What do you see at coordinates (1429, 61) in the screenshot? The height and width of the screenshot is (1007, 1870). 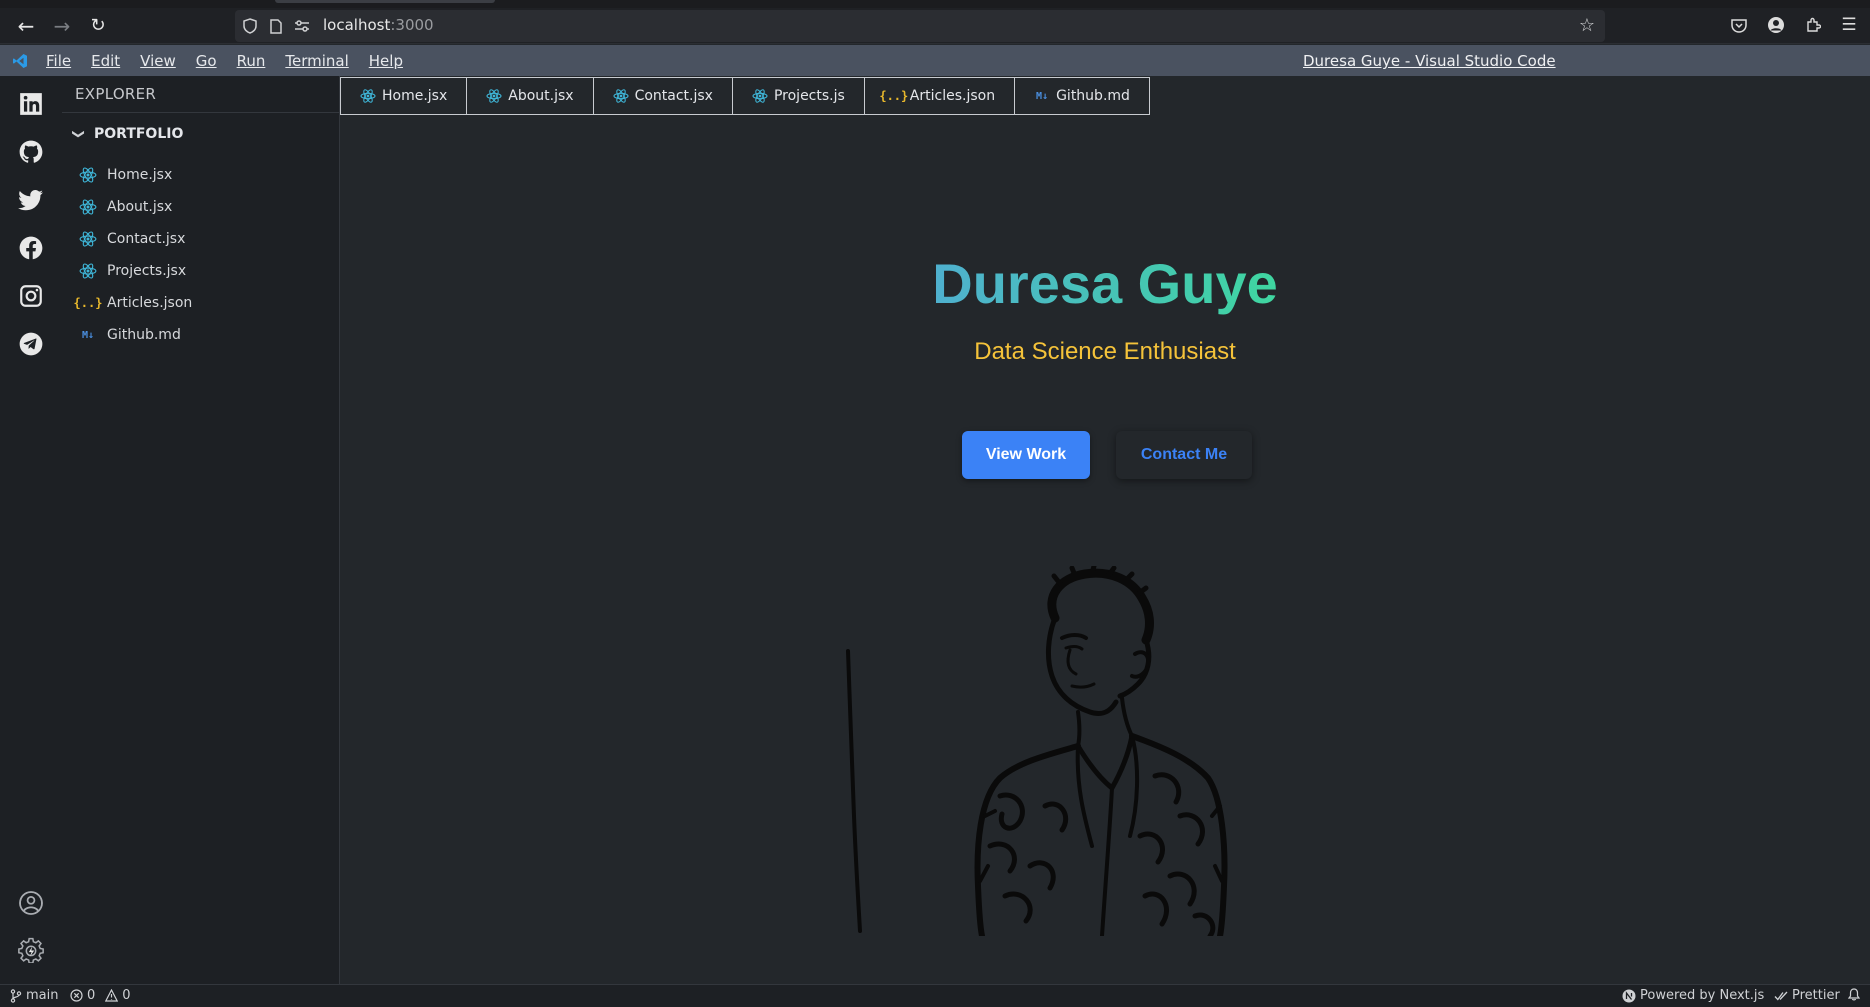 I see `window-title: Duresa Guye - Visual Studio Code` at bounding box center [1429, 61].